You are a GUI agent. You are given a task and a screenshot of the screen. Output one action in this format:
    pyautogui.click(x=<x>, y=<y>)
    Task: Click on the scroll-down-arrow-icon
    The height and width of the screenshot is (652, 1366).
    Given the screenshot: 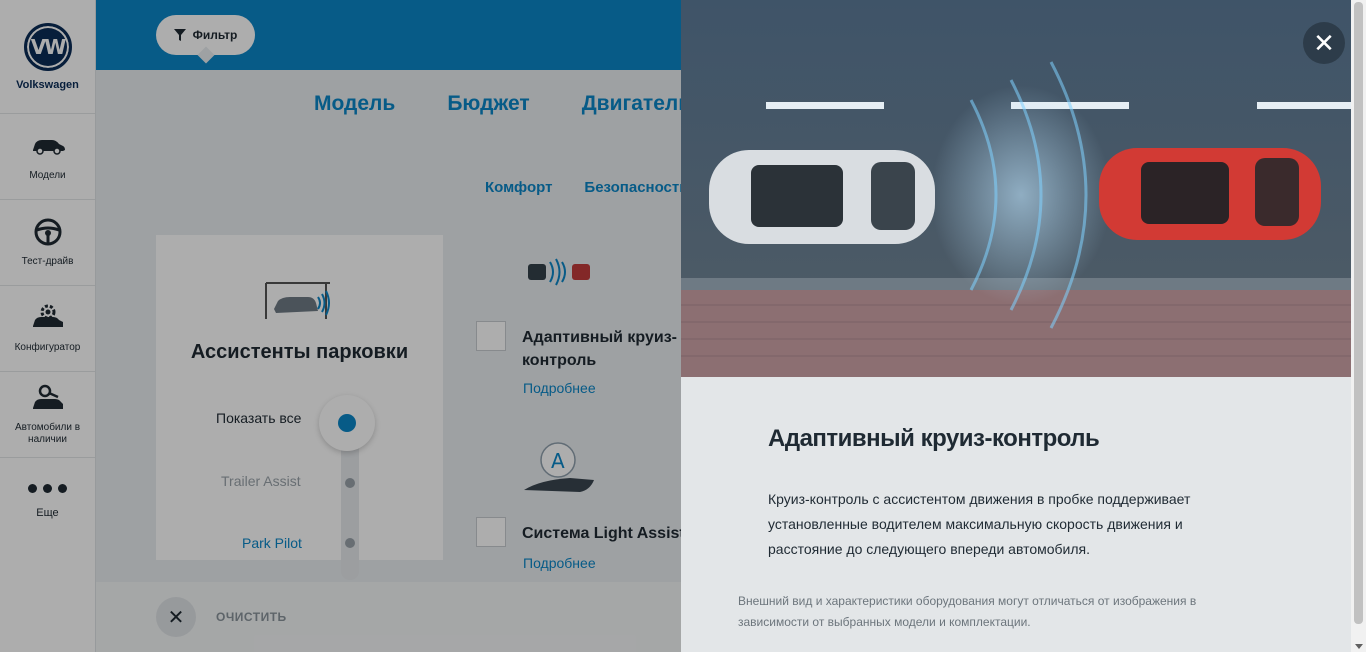 What is the action you would take?
    pyautogui.click(x=1359, y=646)
    